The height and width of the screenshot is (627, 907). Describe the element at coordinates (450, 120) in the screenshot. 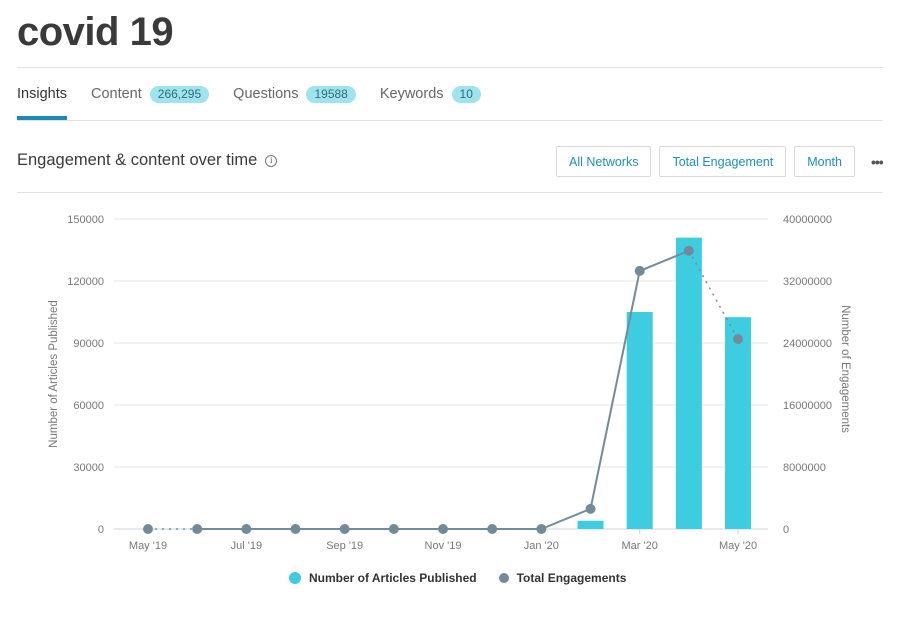

I see `tabs-divider` at that location.